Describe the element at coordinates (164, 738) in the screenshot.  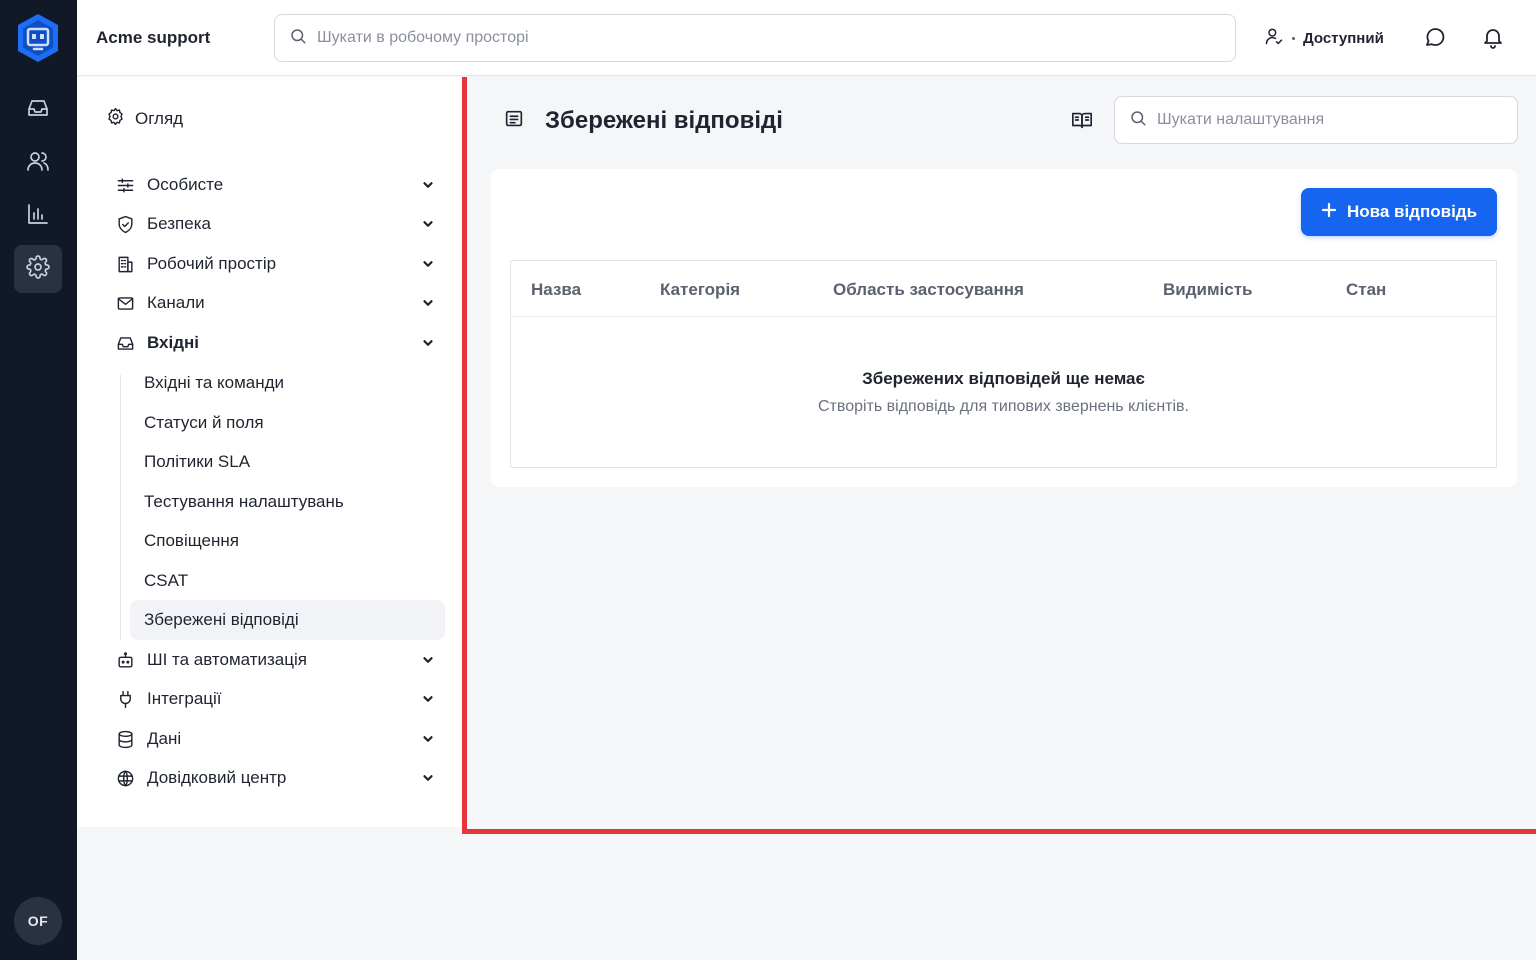
I see `nav-item-label: Дані` at that location.